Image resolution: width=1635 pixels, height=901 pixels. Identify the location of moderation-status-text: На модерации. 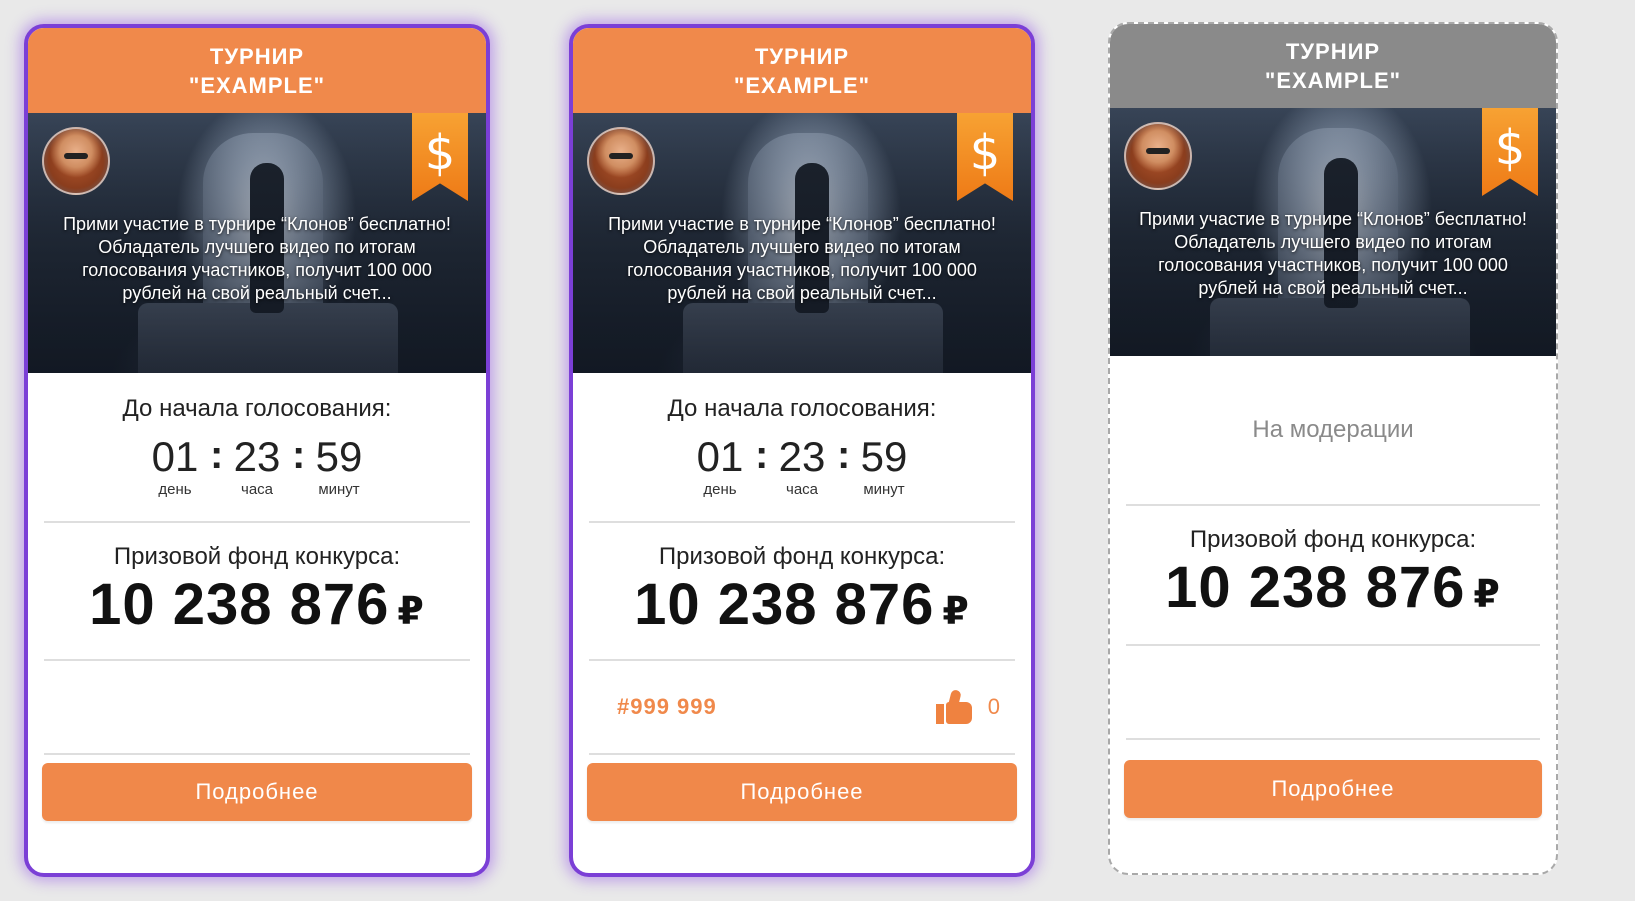
(1333, 429).